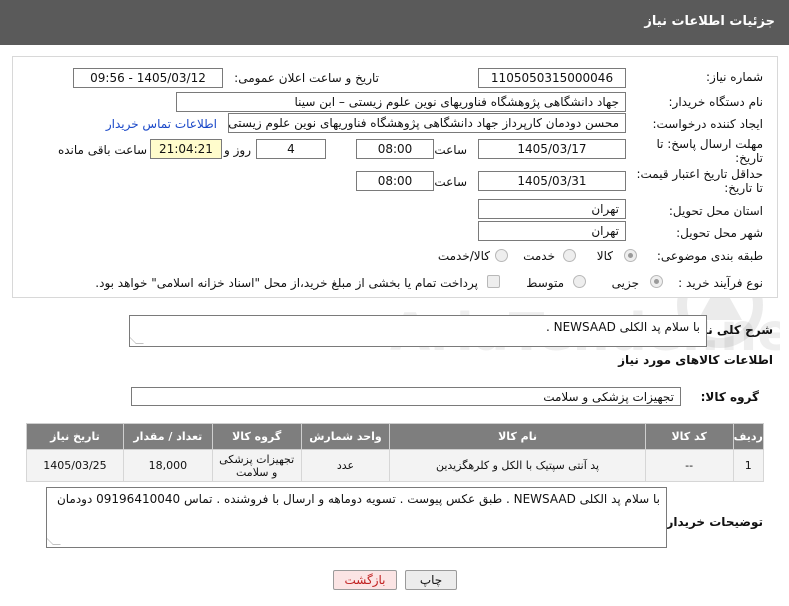 Image resolution: width=789 pixels, height=606 pixels. I want to click on cell-name: پد آنتی سپتیک با الکل و کلرهگزیدین, so click(517, 465).